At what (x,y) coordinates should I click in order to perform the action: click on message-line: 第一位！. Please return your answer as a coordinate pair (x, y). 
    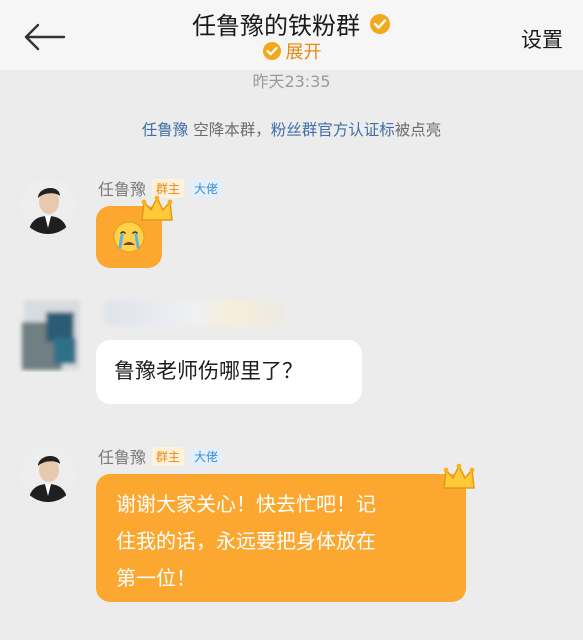
    Looking at the image, I should click on (156, 578).